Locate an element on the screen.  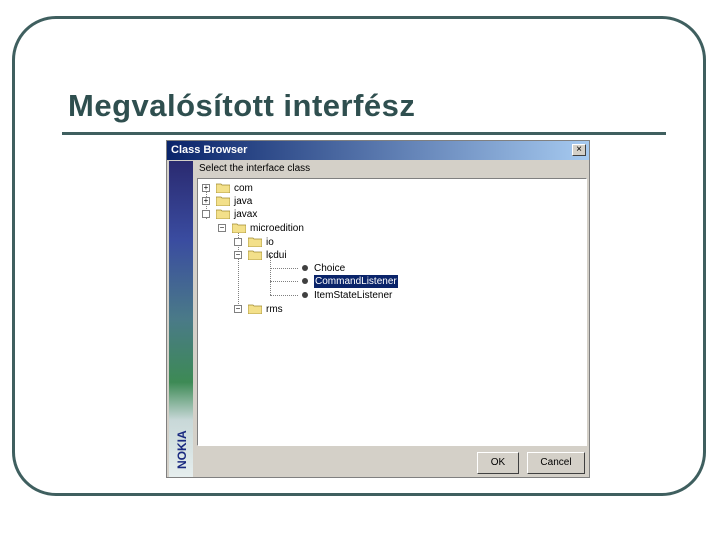
title-divider is located at coordinates (364, 133).